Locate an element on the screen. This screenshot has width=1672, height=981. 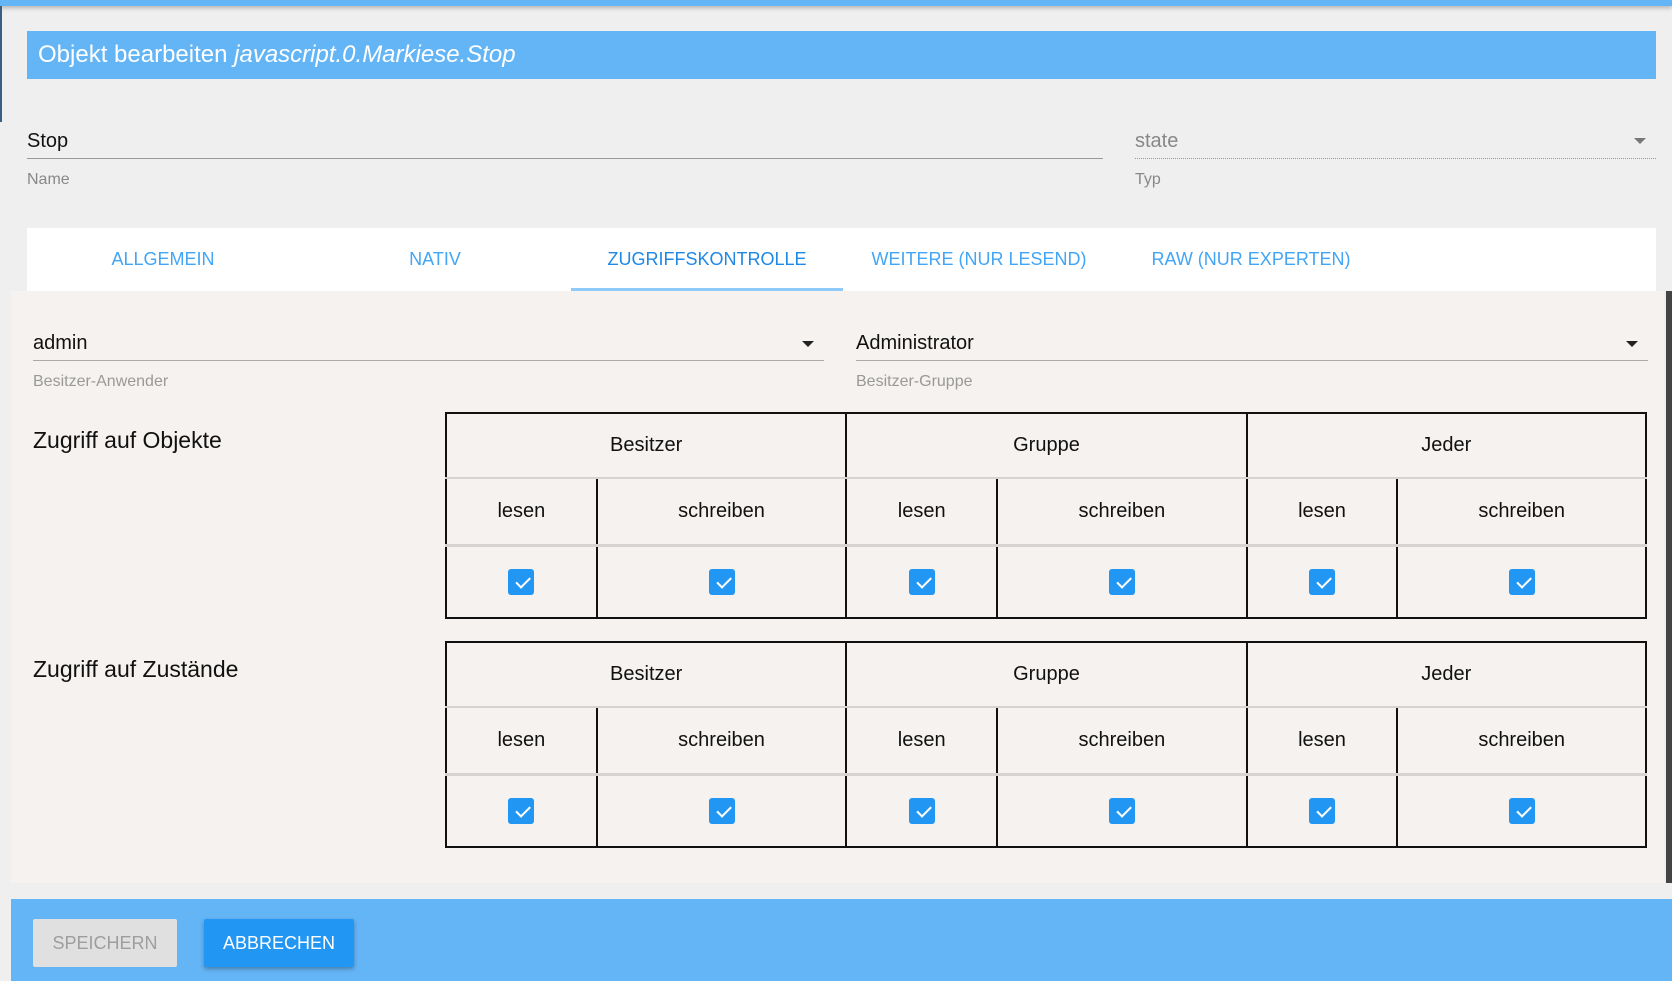
tab-allgemein: ALLGEMEIN is located at coordinates (163, 259).